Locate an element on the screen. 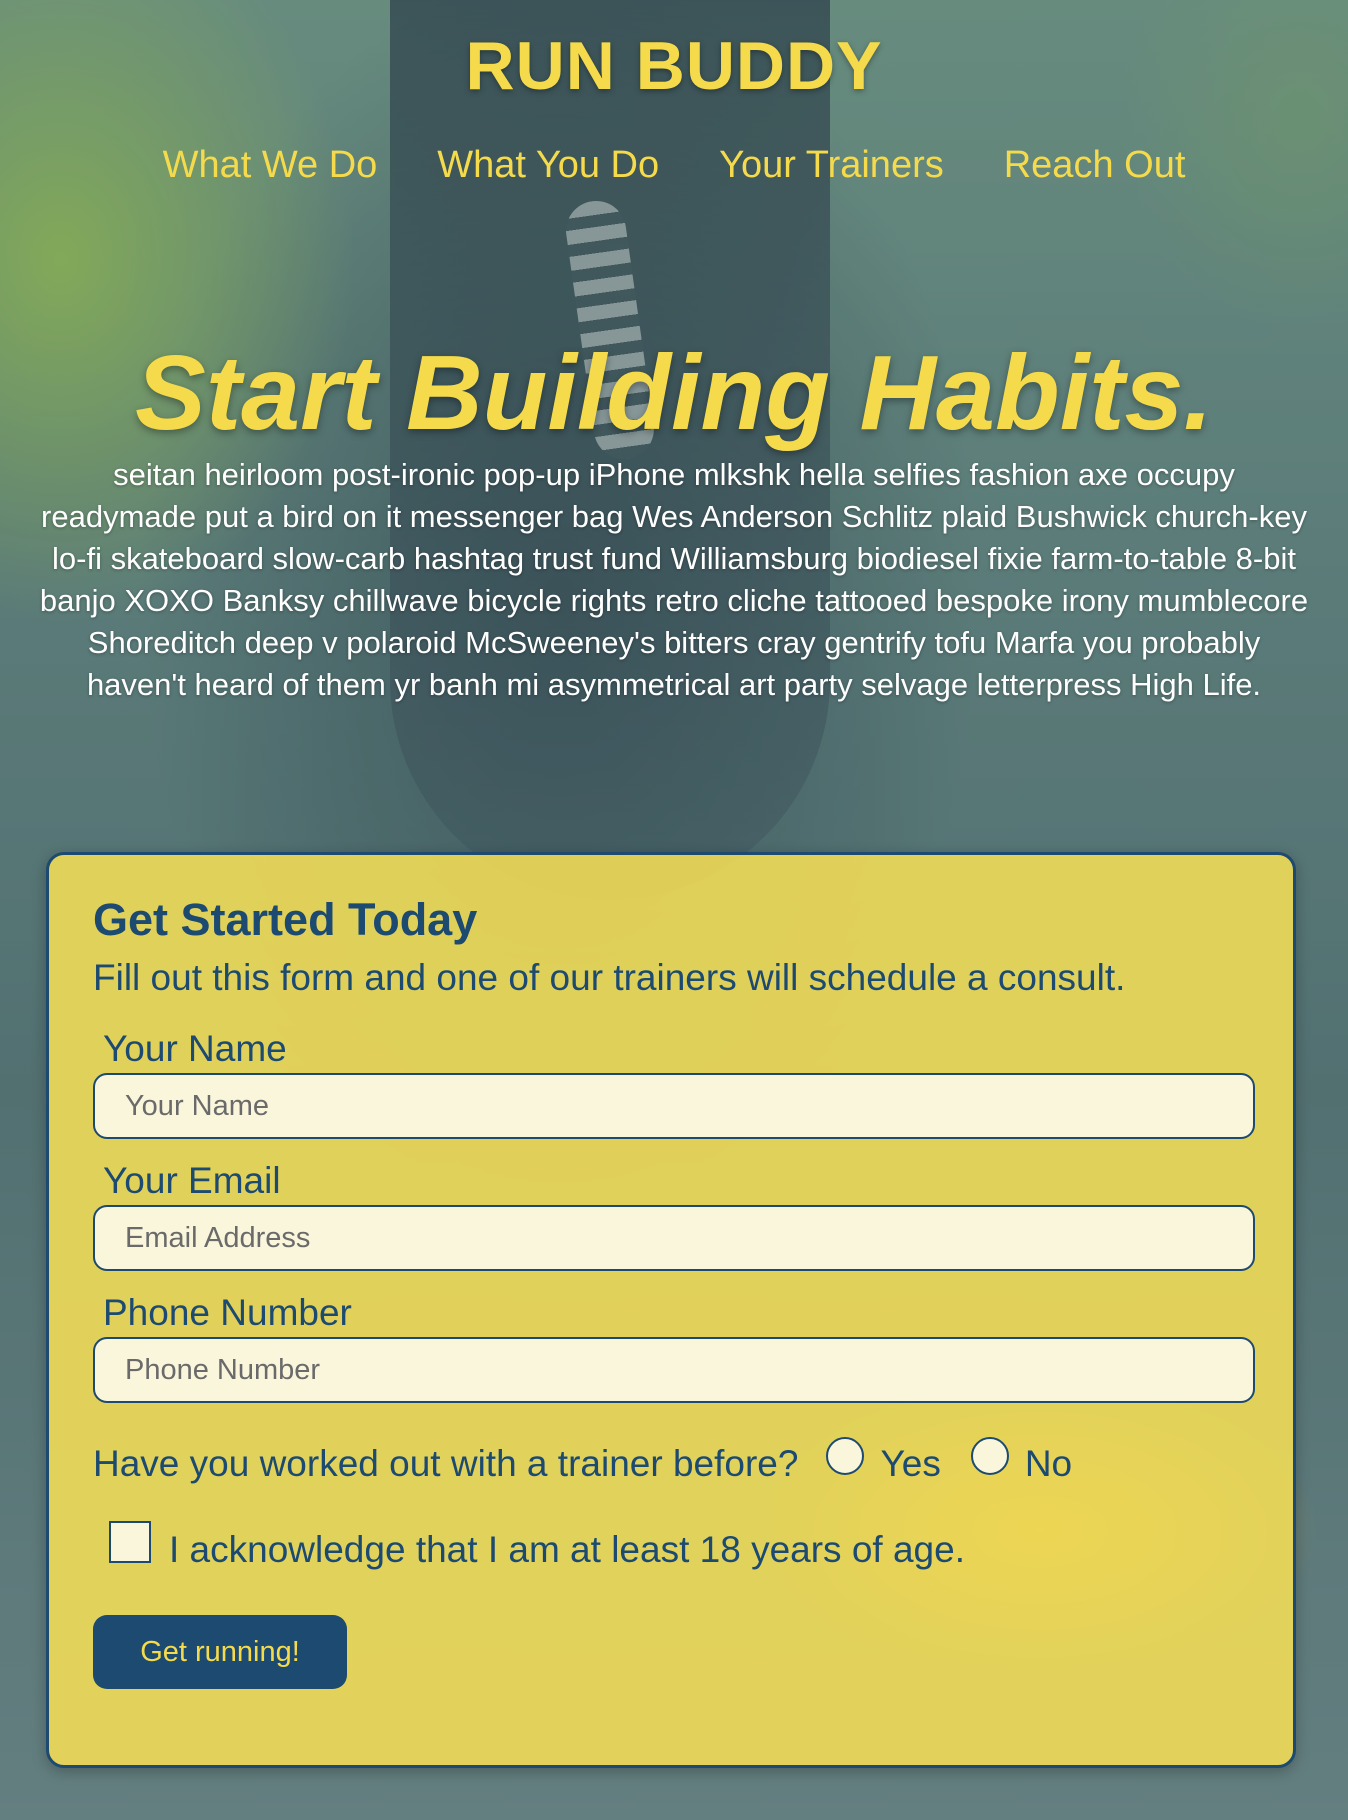  site-title: RUN BUDDY is located at coordinates (674, 66).